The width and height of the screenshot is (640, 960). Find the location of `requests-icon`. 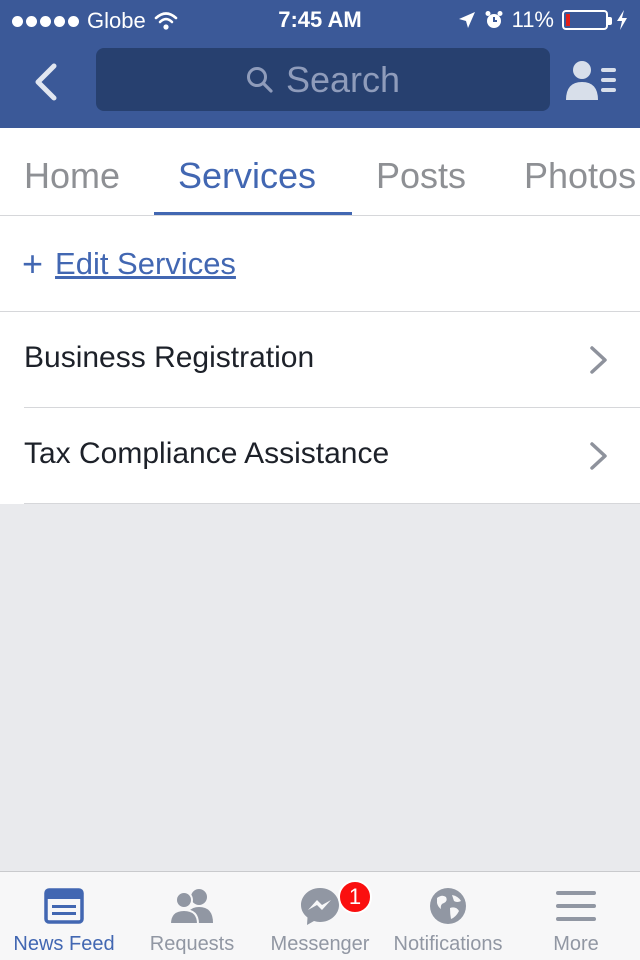

requests-icon is located at coordinates (191, 907).